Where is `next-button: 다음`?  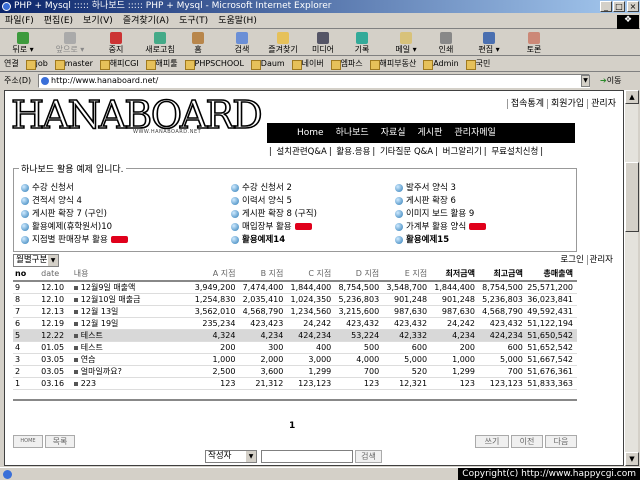 next-button: 다음 is located at coordinates (561, 441).